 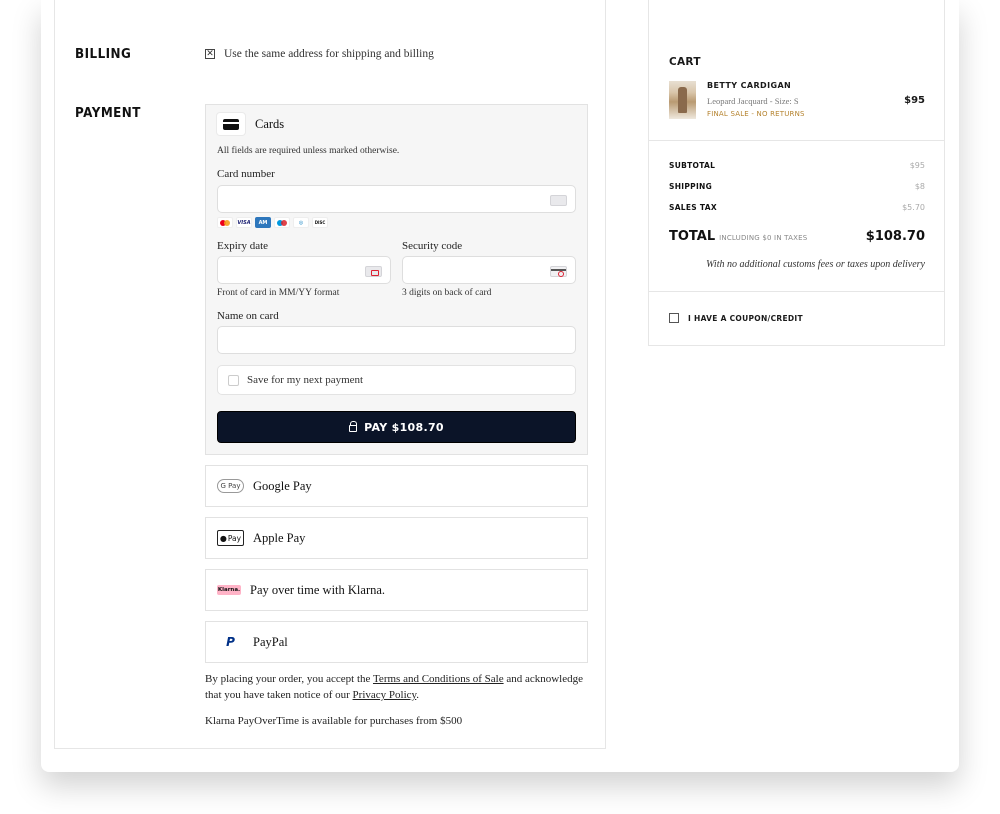 What do you see at coordinates (108, 113) in the screenshot?
I see `payment-section-title: PAYMENT` at bounding box center [108, 113].